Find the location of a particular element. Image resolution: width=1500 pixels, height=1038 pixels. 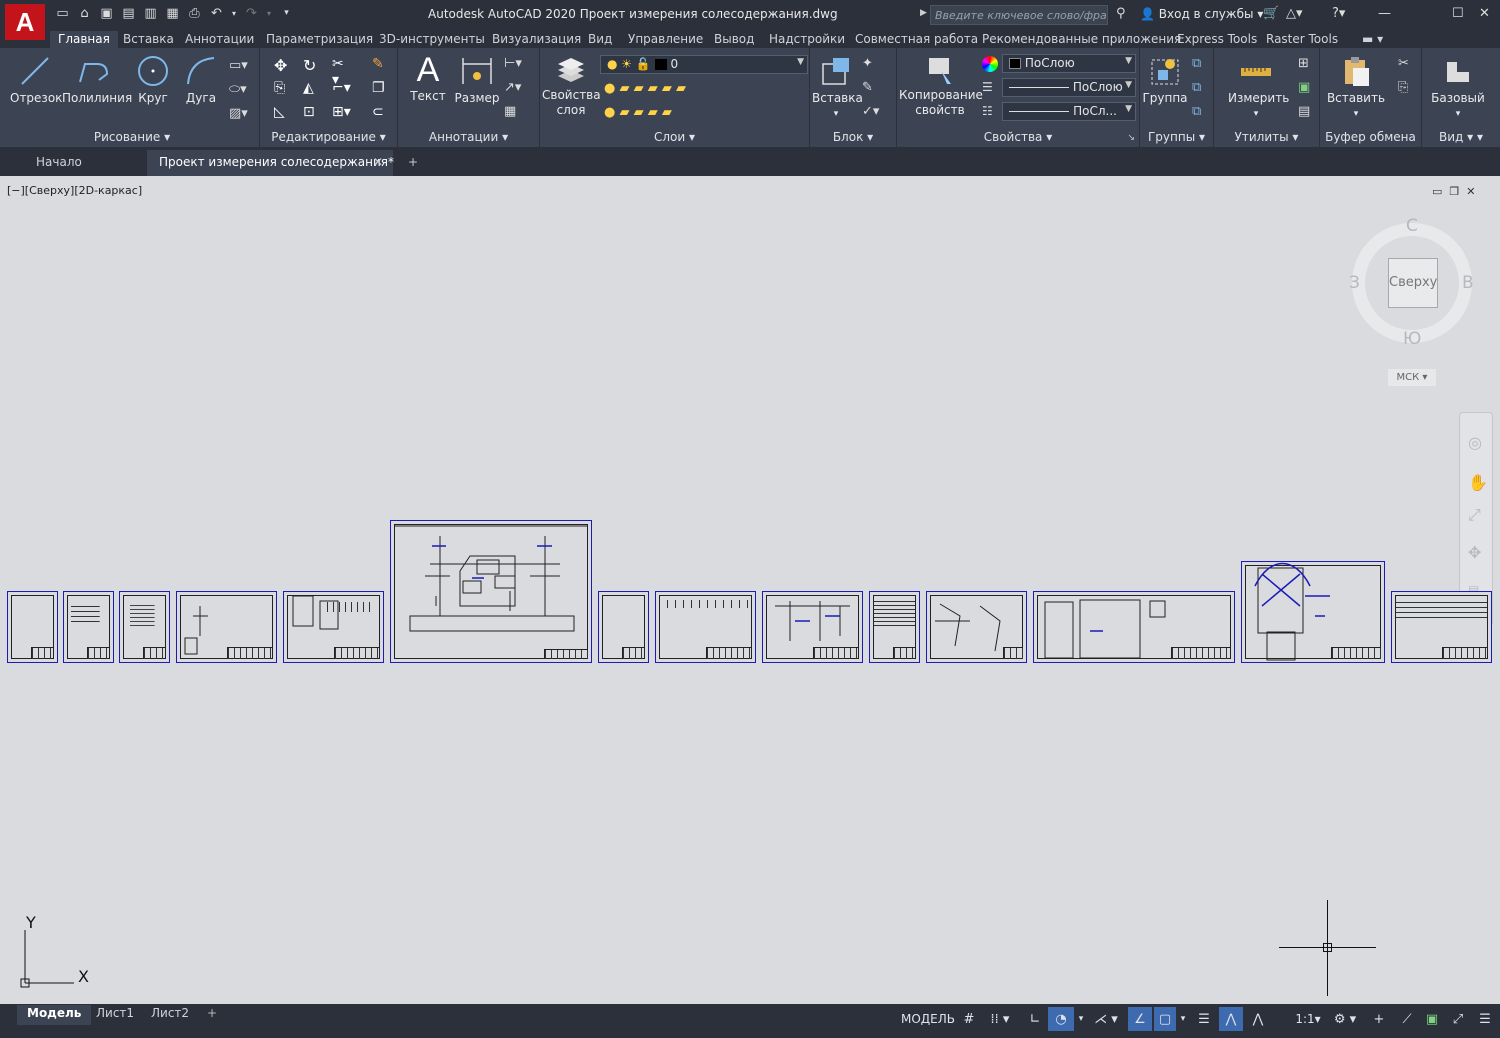

offset-icon: ⊂ is located at coordinates (380, 112).